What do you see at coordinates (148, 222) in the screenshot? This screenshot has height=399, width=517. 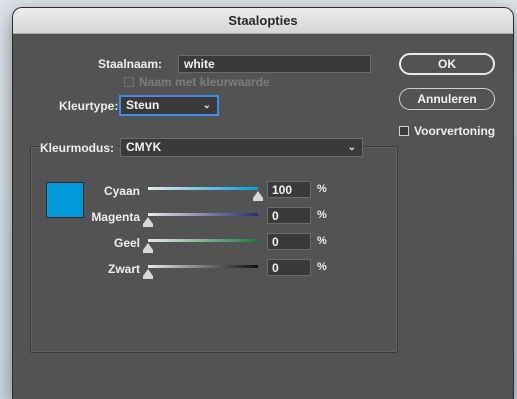 I see `slider-thumb-magenta` at bounding box center [148, 222].